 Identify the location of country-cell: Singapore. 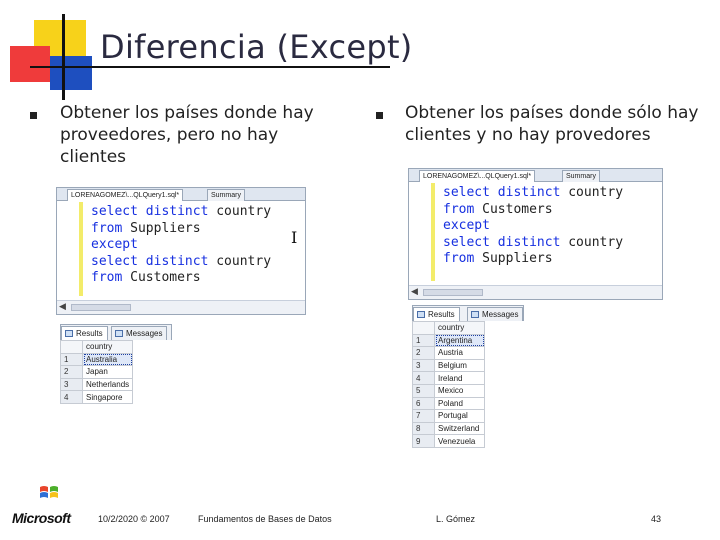
(107, 397).